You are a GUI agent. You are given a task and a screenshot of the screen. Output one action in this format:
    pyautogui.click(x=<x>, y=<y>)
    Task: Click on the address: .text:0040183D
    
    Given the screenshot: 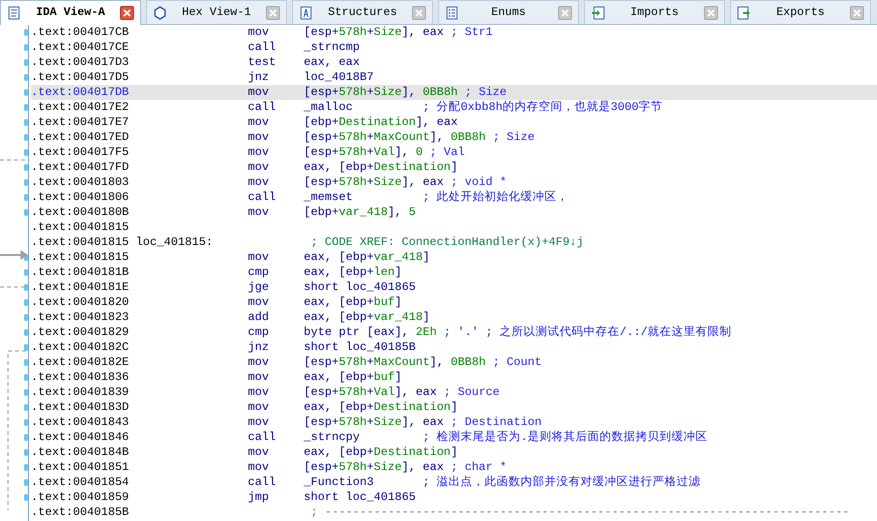 What is the action you would take?
    pyautogui.click(x=80, y=407)
    